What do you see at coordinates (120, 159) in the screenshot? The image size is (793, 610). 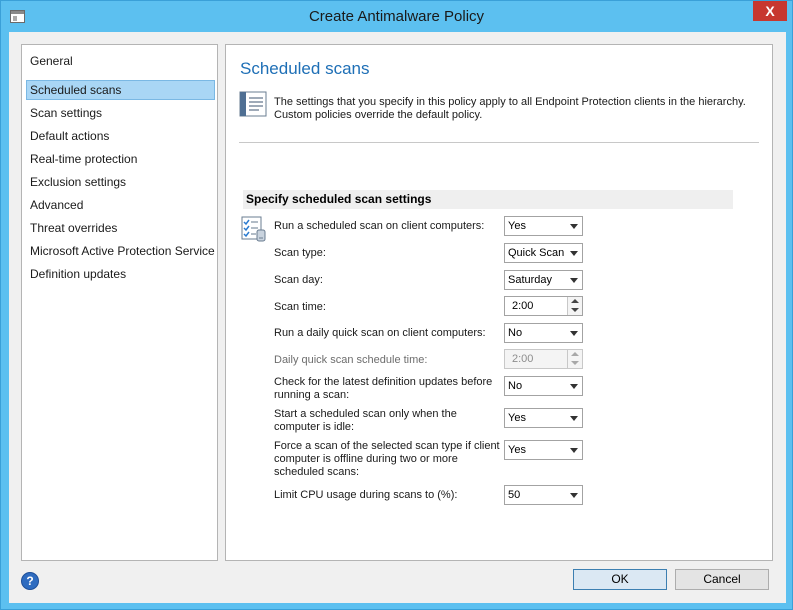 I see `sidebar-item-real-time-protection: Real-time protection` at bounding box center [120, 159].